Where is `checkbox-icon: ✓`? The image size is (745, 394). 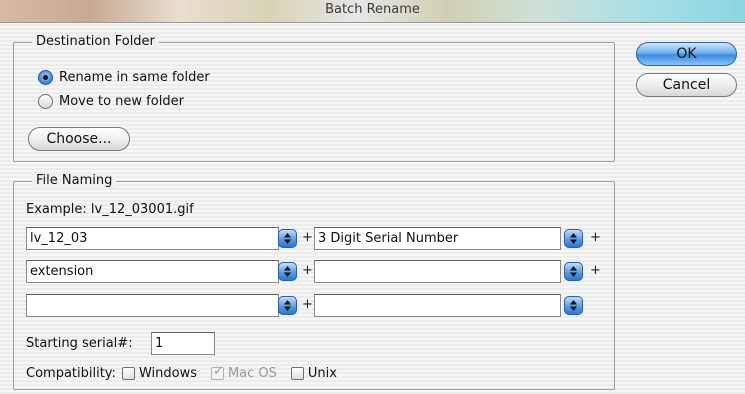 checkbox-icon: ✓ is located at coordinates (217, 372).